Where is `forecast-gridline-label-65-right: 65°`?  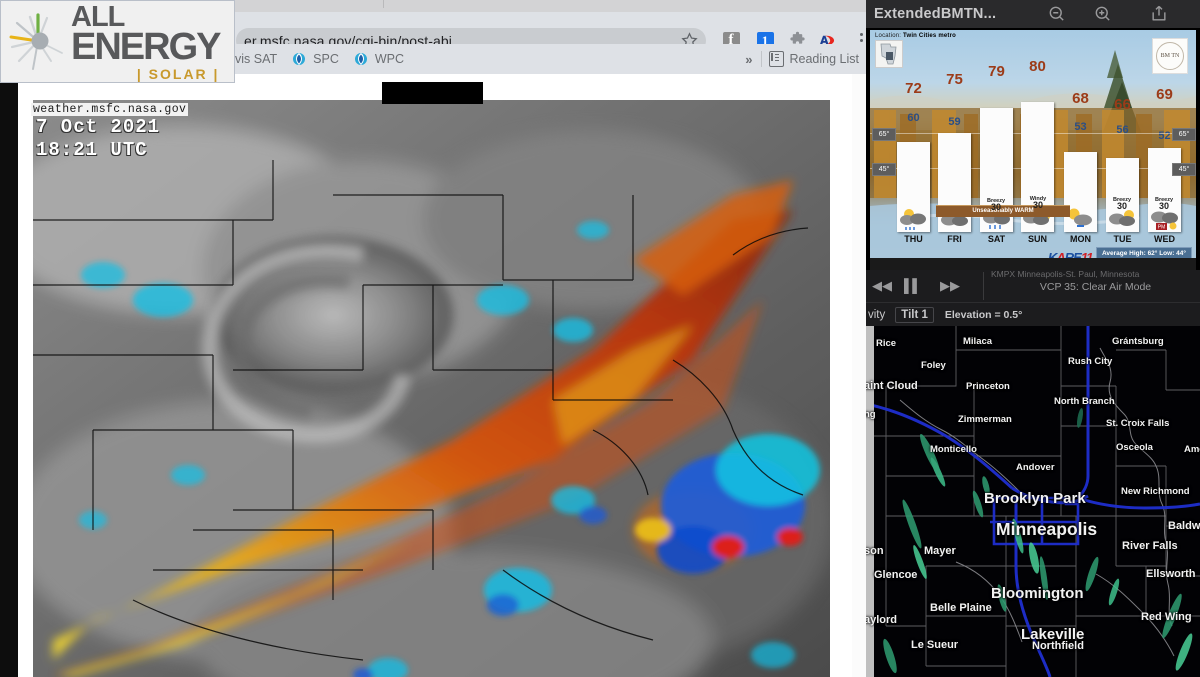 forecast-gridline-label-65-right: 65° is located at coordinates (1184, 134).